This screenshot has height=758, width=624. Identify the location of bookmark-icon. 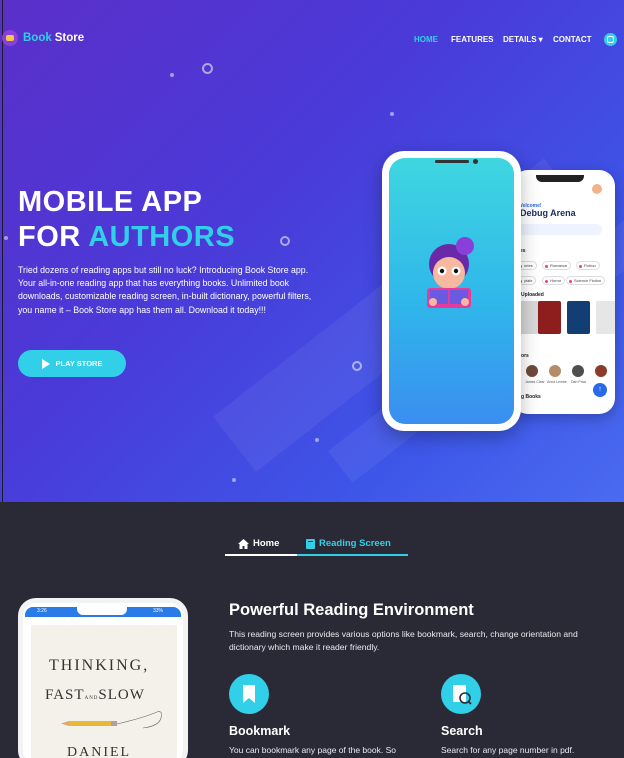
(249, 694).